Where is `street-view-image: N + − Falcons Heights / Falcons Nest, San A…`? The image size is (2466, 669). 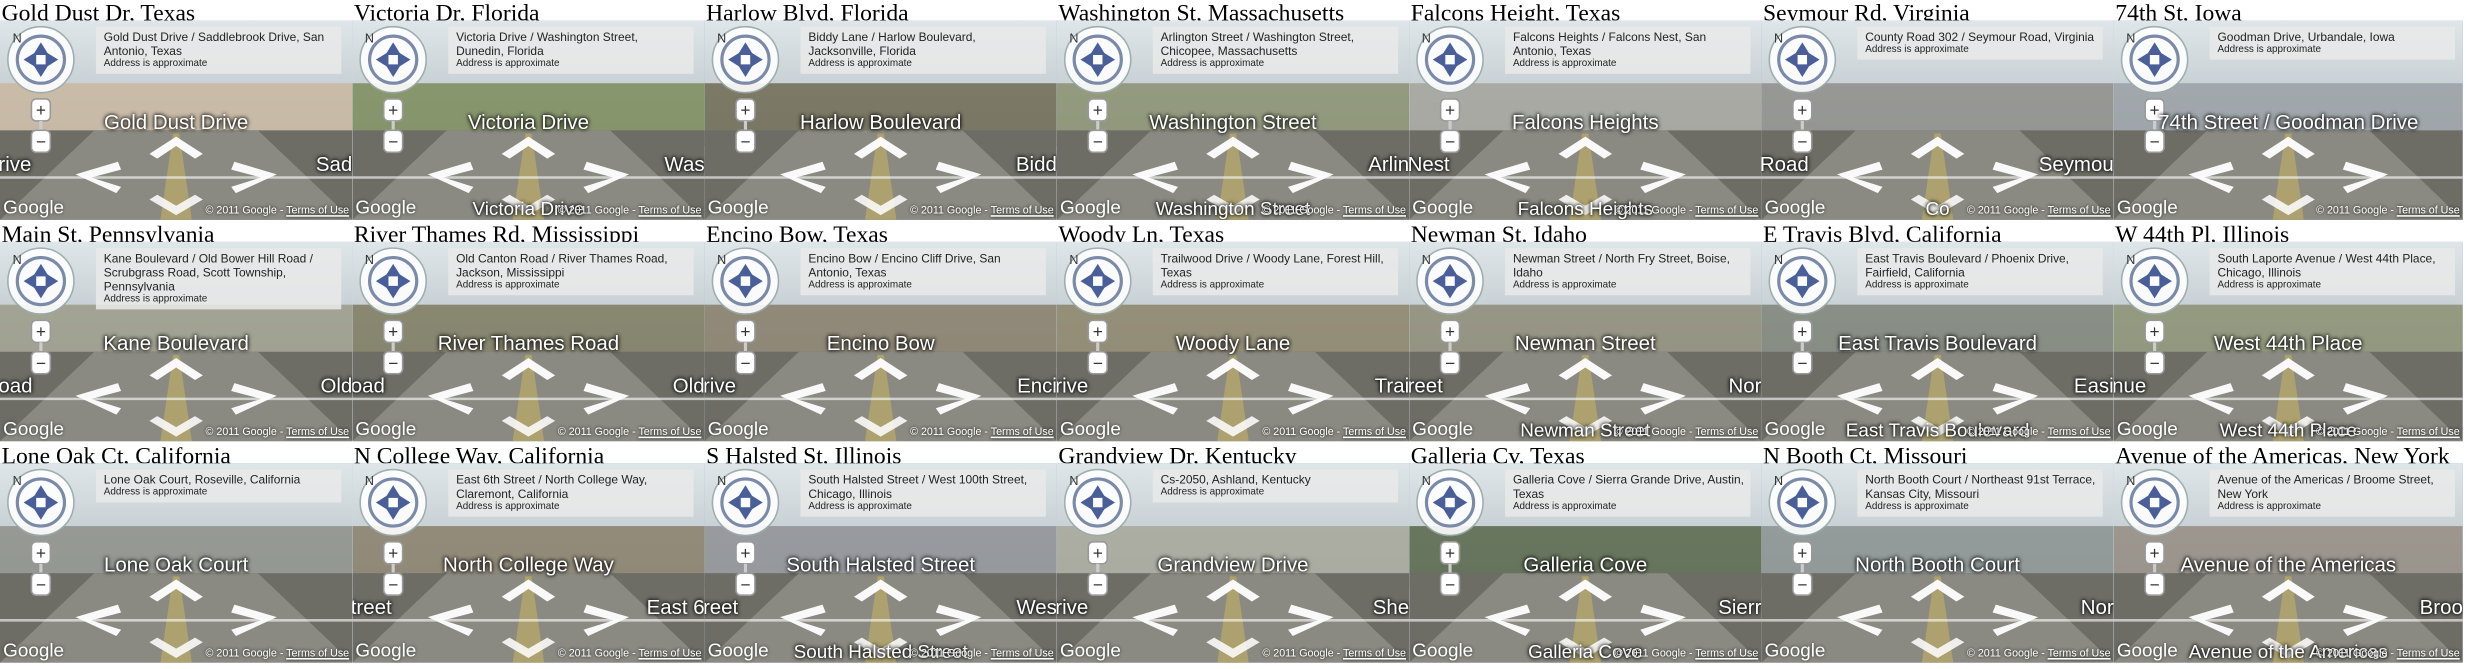
street-view-image: N + − Falcons Heights / Falcons Nest, San A… is located at coordinates (1585, 120).